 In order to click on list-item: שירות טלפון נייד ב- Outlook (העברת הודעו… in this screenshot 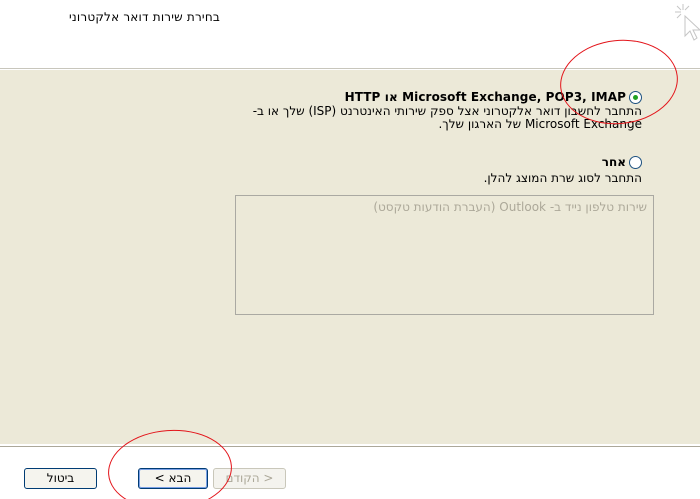, I will do `click(510, 207)`.